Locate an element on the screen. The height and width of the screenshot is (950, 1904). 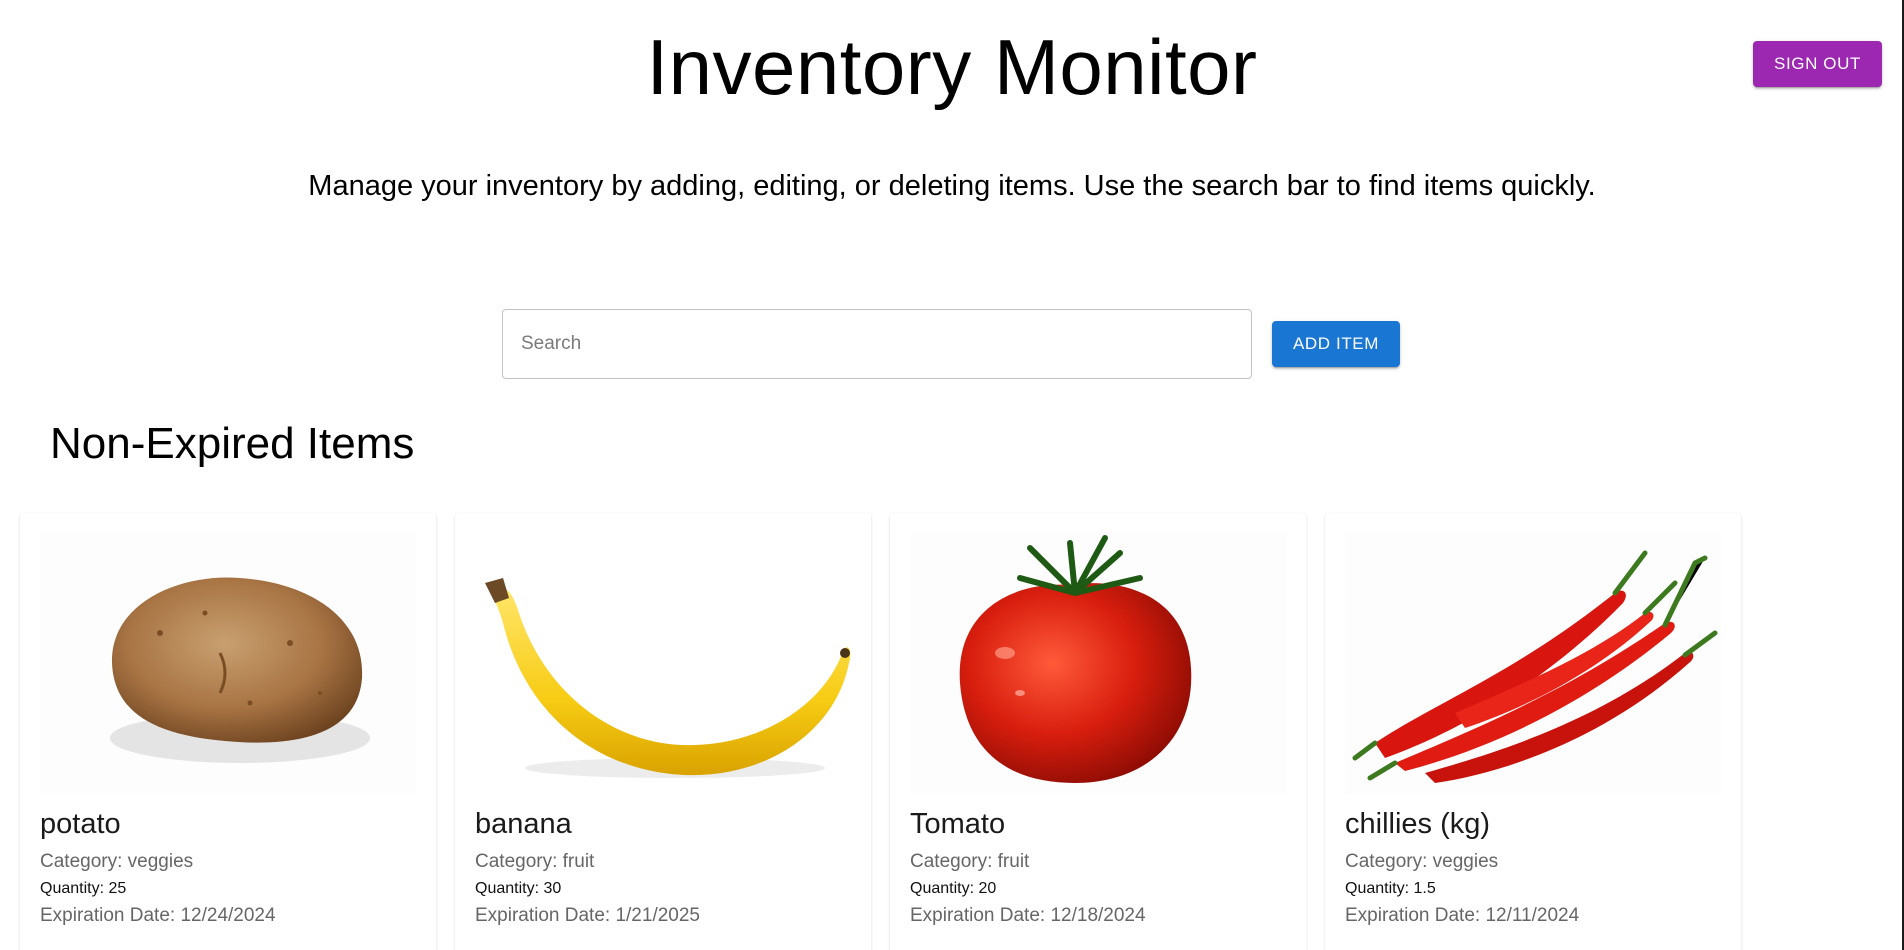
add-item-button: ADD ITEM is located at coordinates (1336, 344).